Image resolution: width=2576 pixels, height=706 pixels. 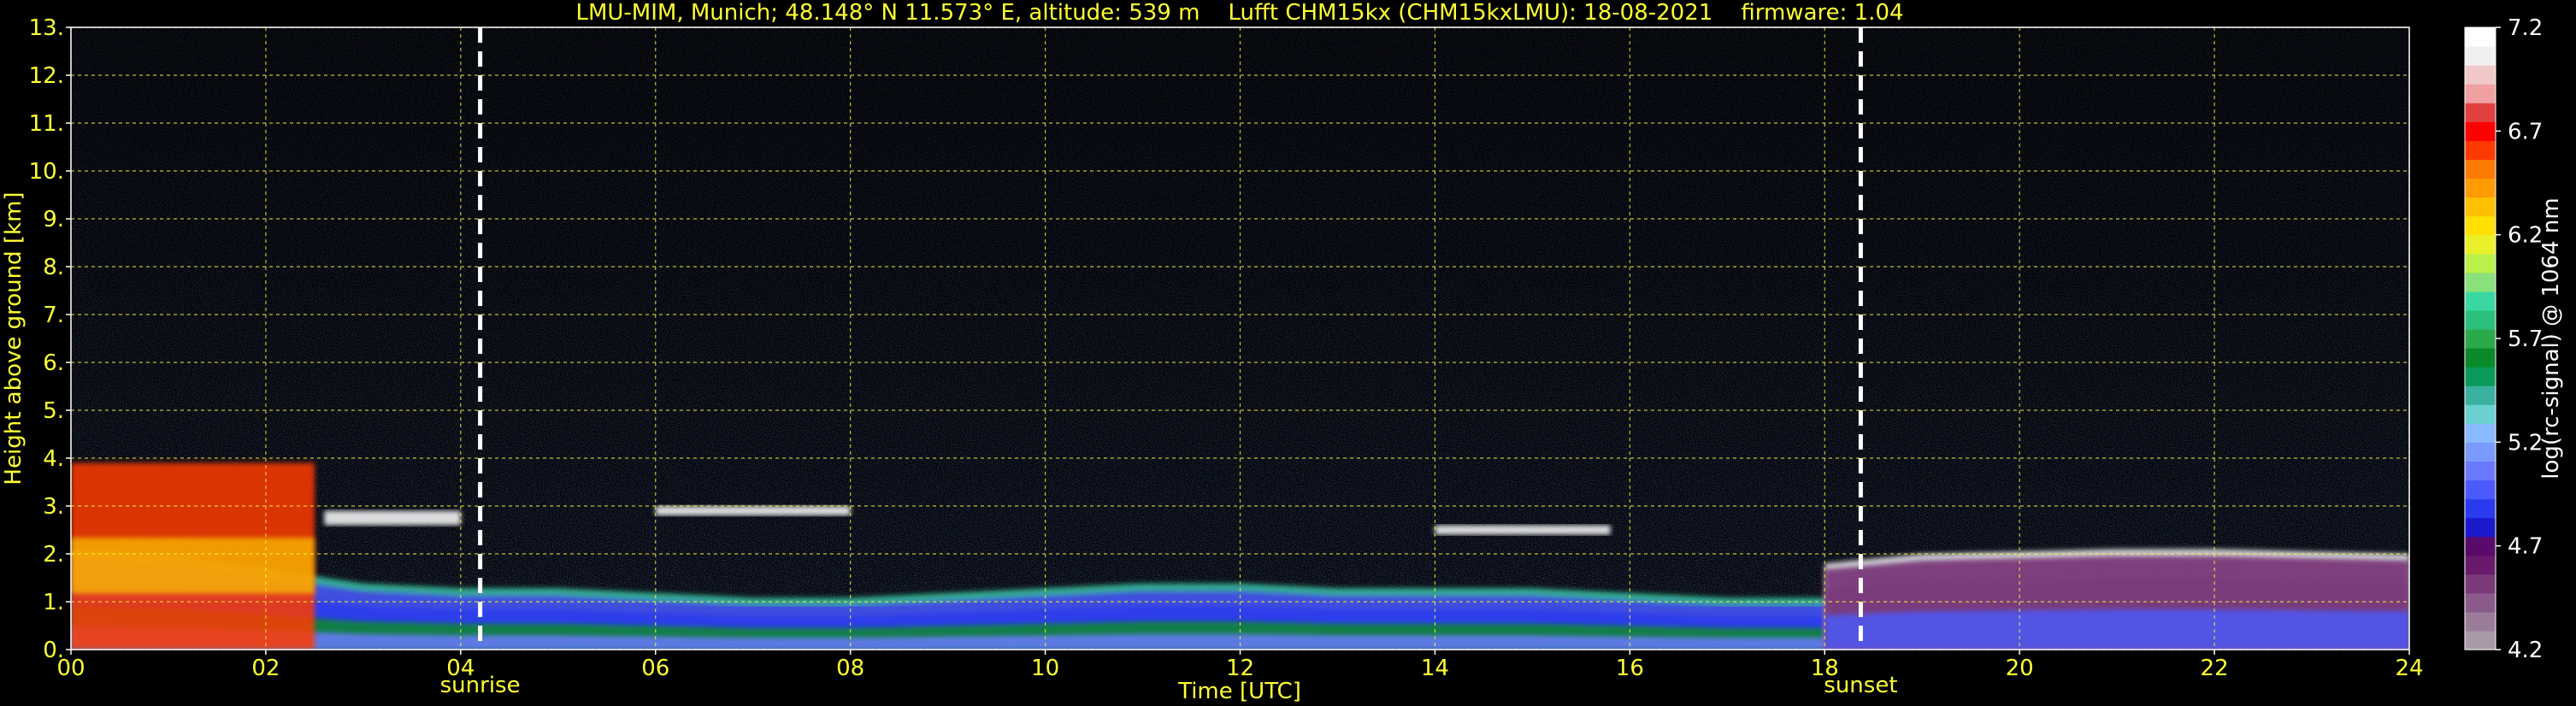 I want to click on y-tick-label: 9., so click(x=53, y=219).